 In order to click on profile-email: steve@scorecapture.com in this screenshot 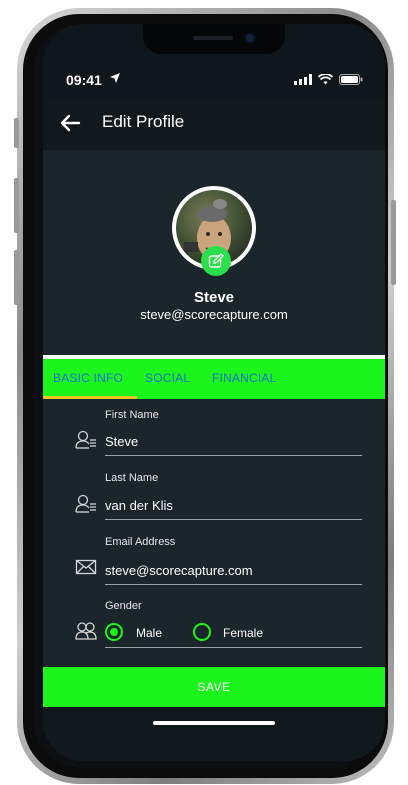, I will do `click(214, 314)`.